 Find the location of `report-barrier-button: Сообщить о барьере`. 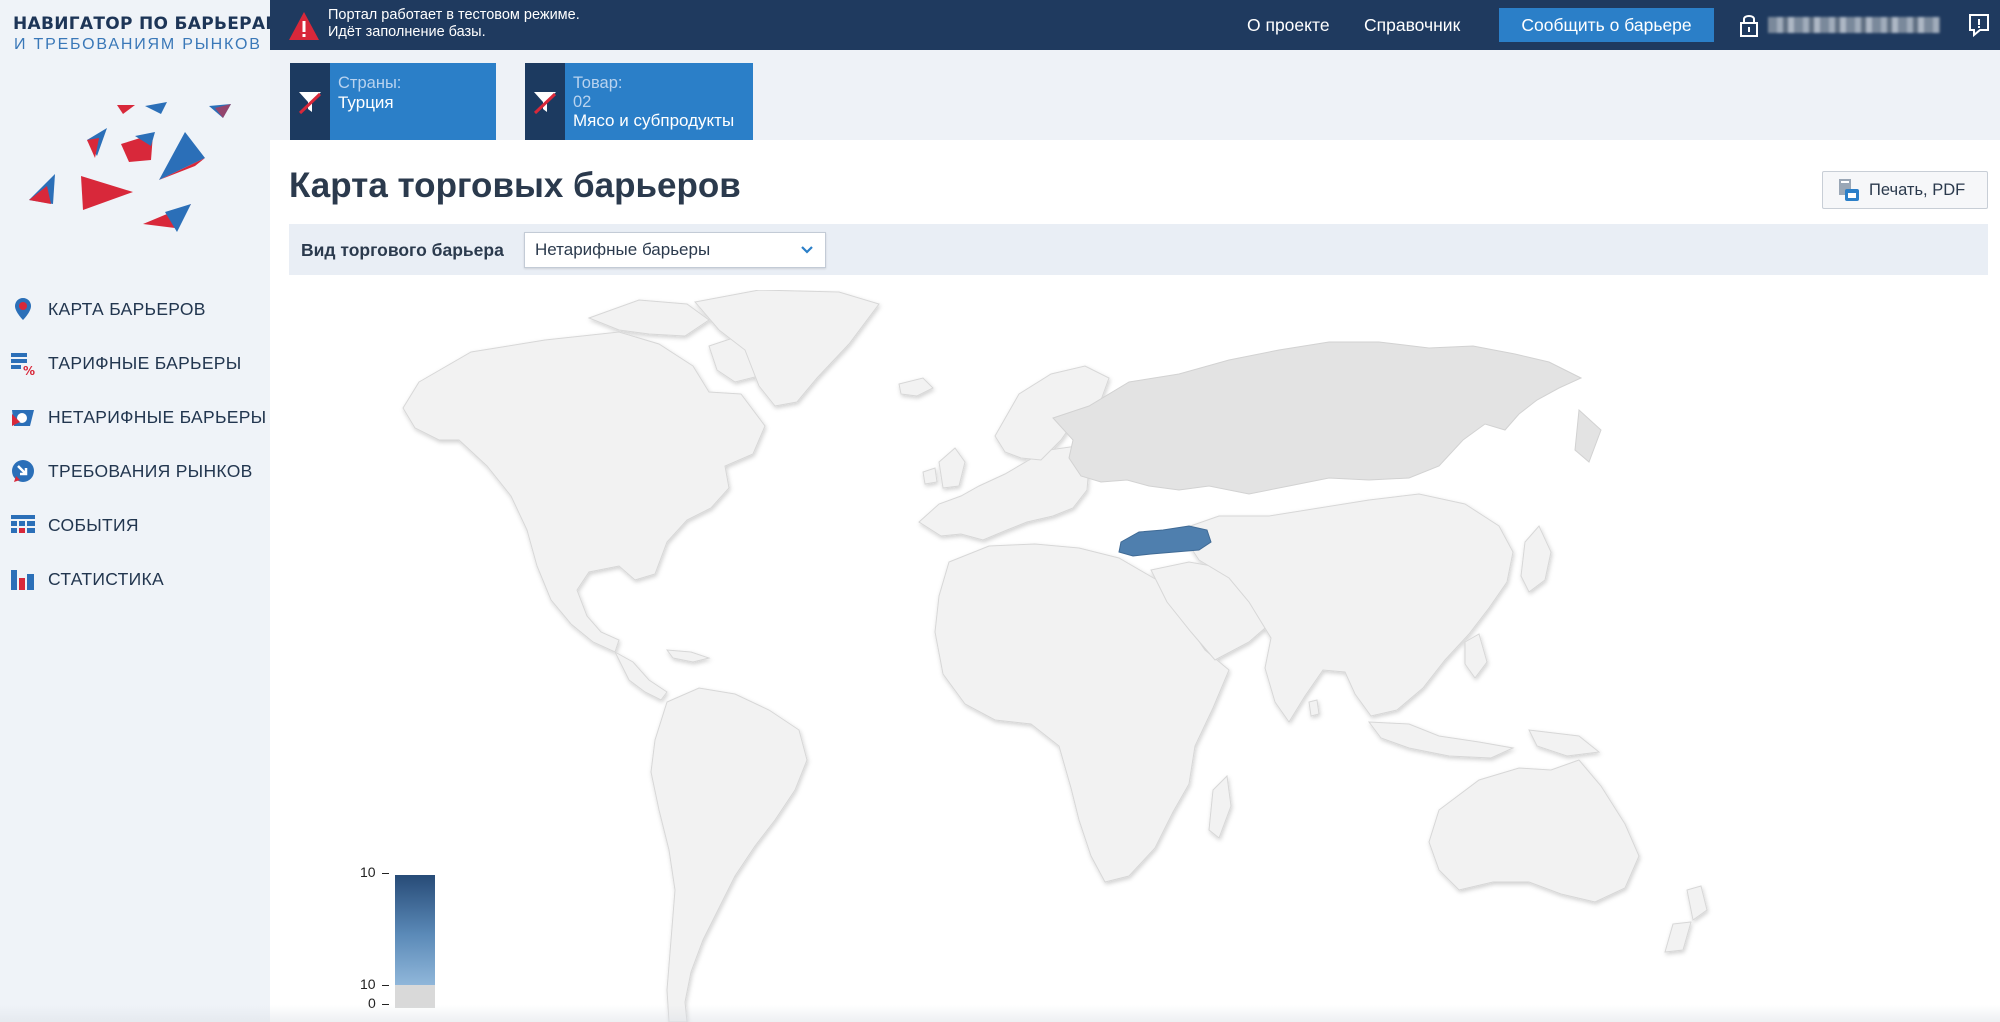

report-barrier-button: Сообщить о барьере is located at coordinates (1606, 25).